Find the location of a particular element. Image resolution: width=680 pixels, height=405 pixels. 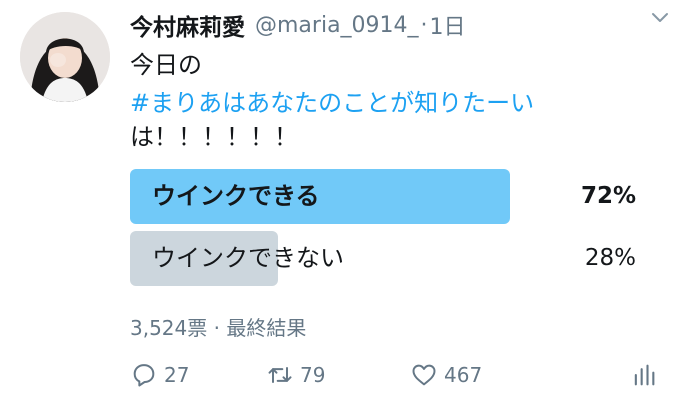

like-button: 467 is located at coordinates (446, 375).